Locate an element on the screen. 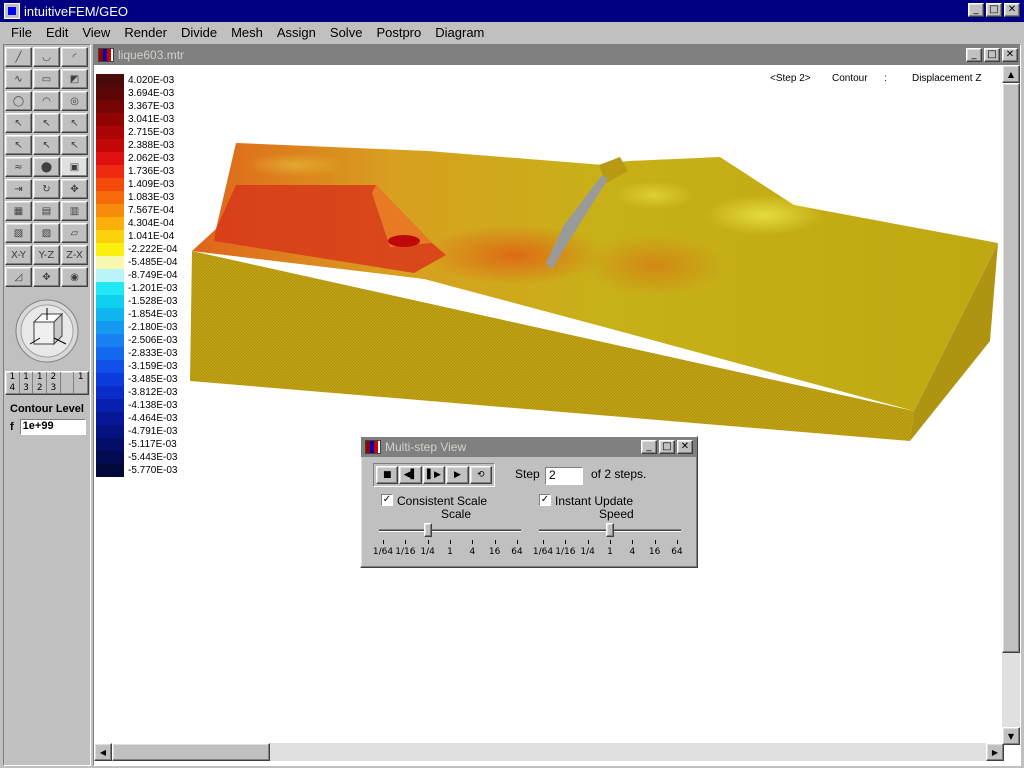  horizontal-scroll-thumb is located at coordinates (191, 752).